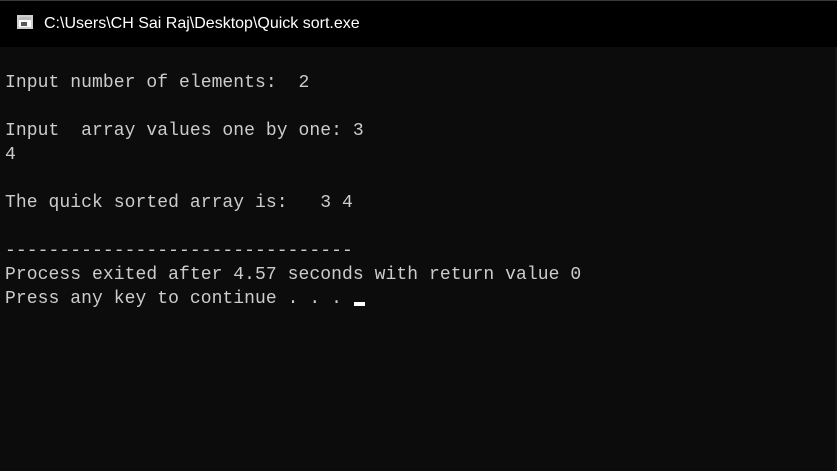 The height and width of the screenshot is (471, 837). Describe the element at coordinates (179, 299) in the screenshot. I see `console-prompt-text: Press any key to continue . . .` at that location.